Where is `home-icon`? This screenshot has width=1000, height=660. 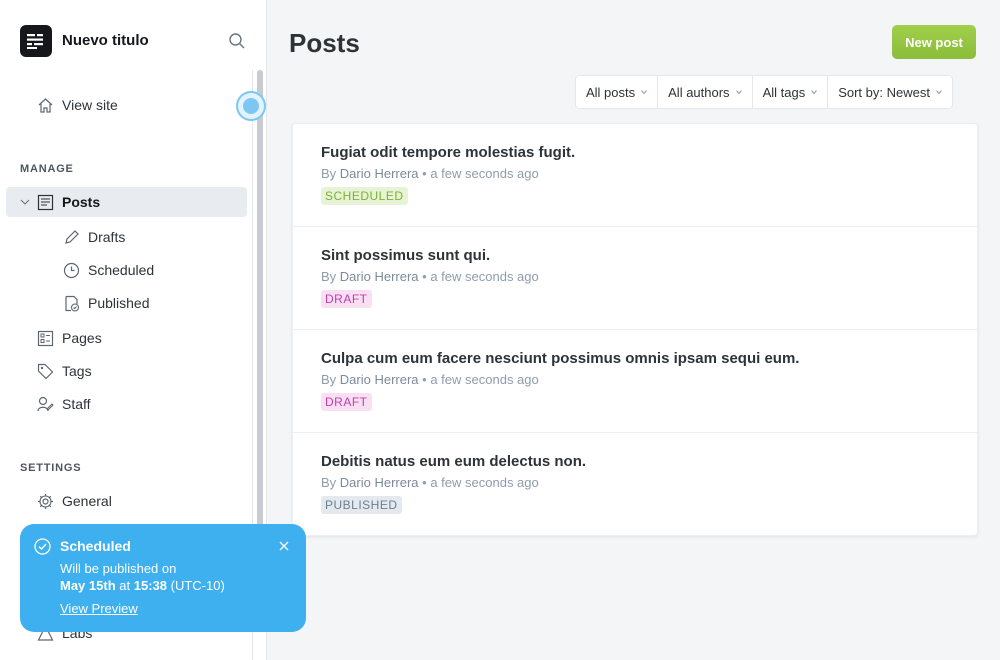
home-icon is located at coordinates (45, 105).